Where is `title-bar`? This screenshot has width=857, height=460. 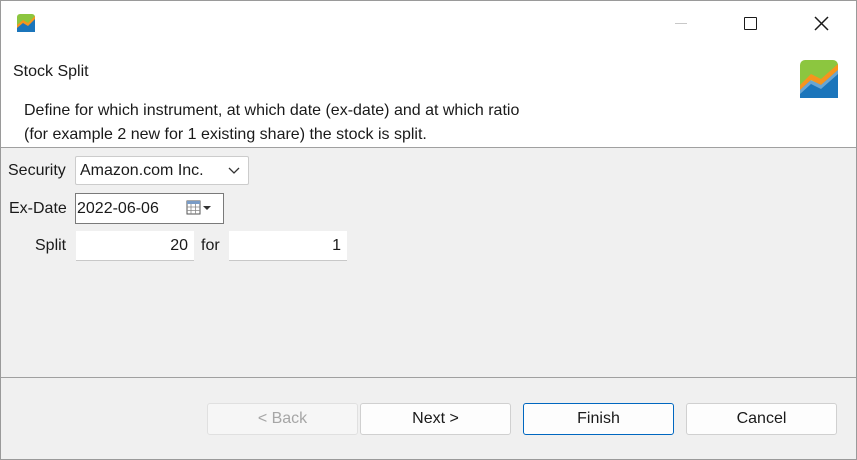
title-bar is located at coordinates (428, 23).